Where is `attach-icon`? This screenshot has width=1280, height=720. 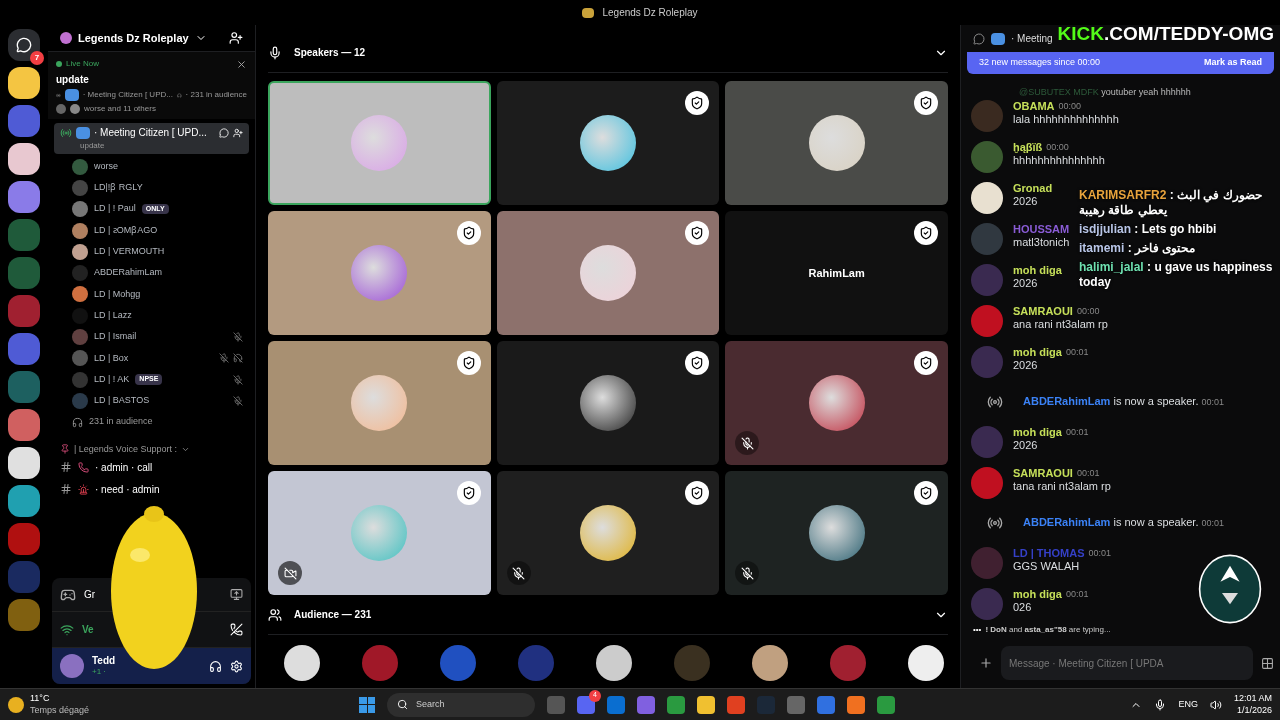
attach-icon is located at coordinates (986, 663).